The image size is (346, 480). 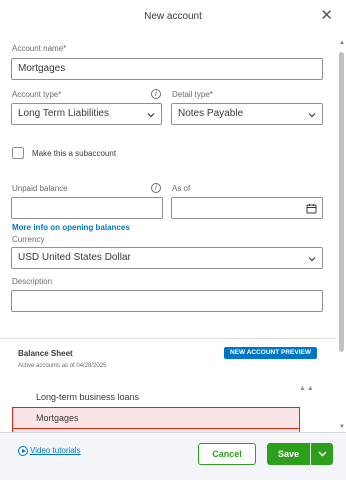 What do you see at coordinates (307, 388) in the screenshot?
I see `collapse-icon: ▲▲` at bounding box center [307, 388].